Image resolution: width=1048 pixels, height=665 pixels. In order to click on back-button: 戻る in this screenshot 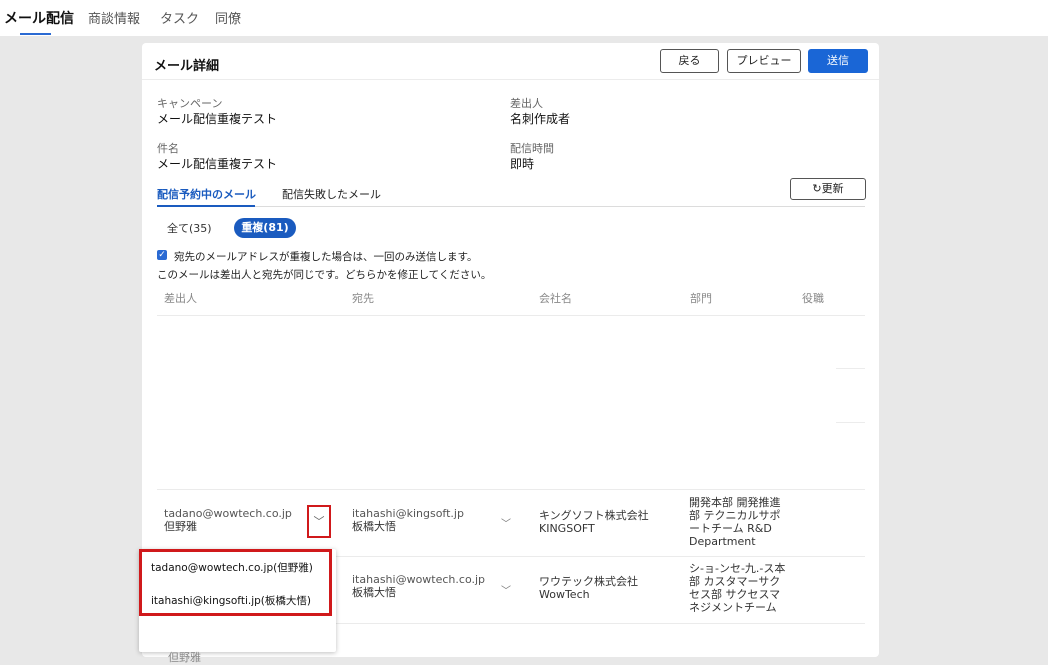, I will do `click(689, 61)`.